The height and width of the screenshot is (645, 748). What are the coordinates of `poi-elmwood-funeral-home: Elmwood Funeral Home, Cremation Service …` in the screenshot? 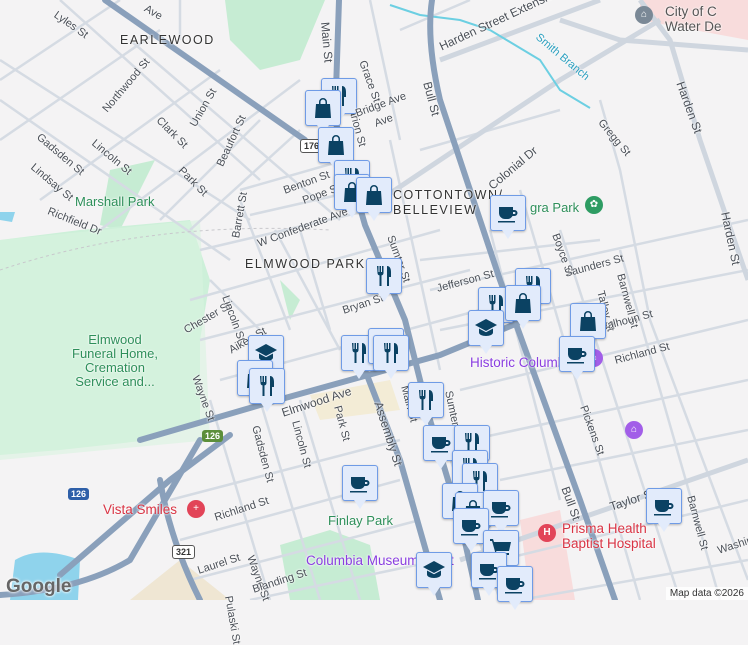 It's located at (115, 361).